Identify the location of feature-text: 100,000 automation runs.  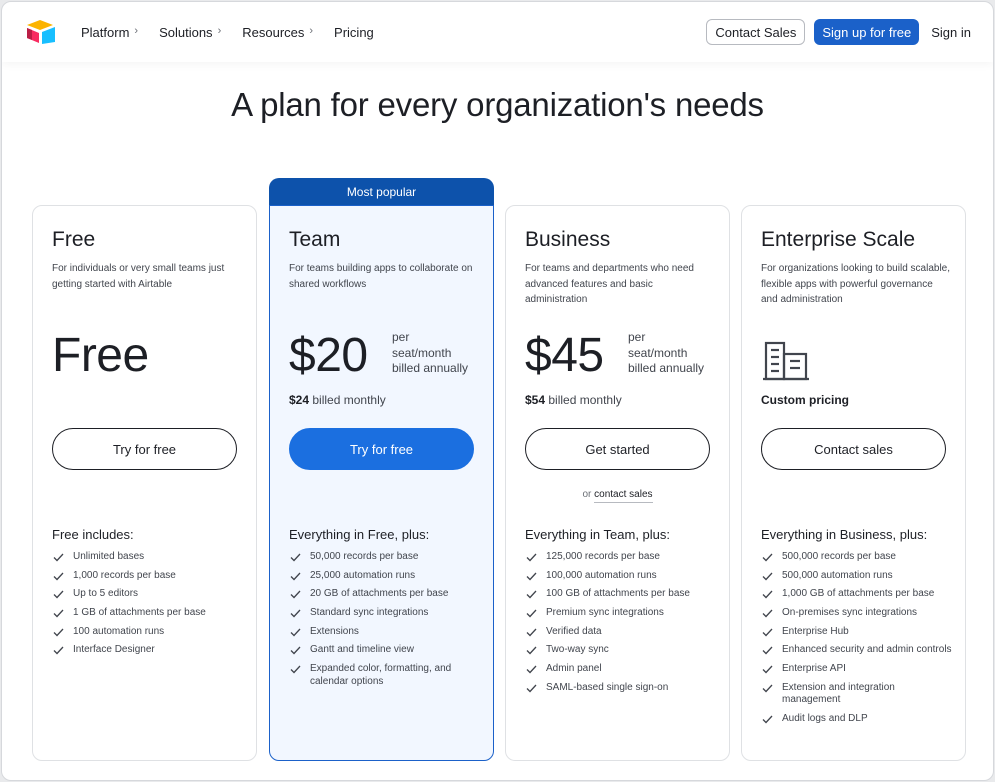
(601, 575).